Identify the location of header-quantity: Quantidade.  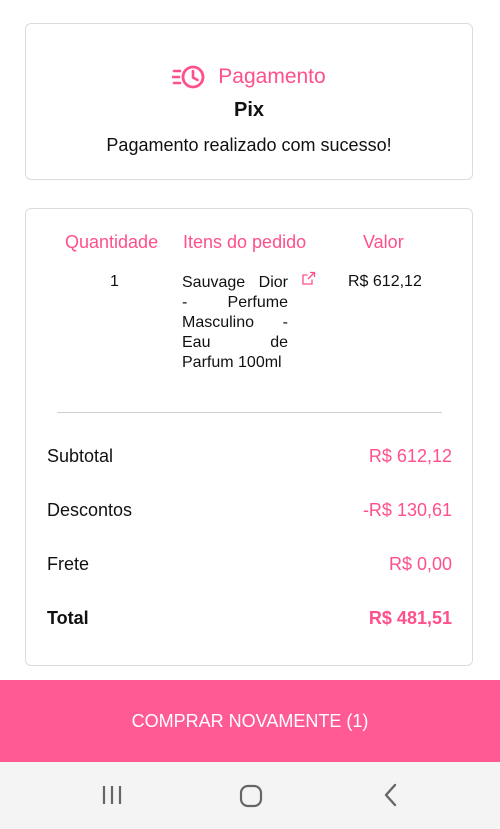
(112, 242).